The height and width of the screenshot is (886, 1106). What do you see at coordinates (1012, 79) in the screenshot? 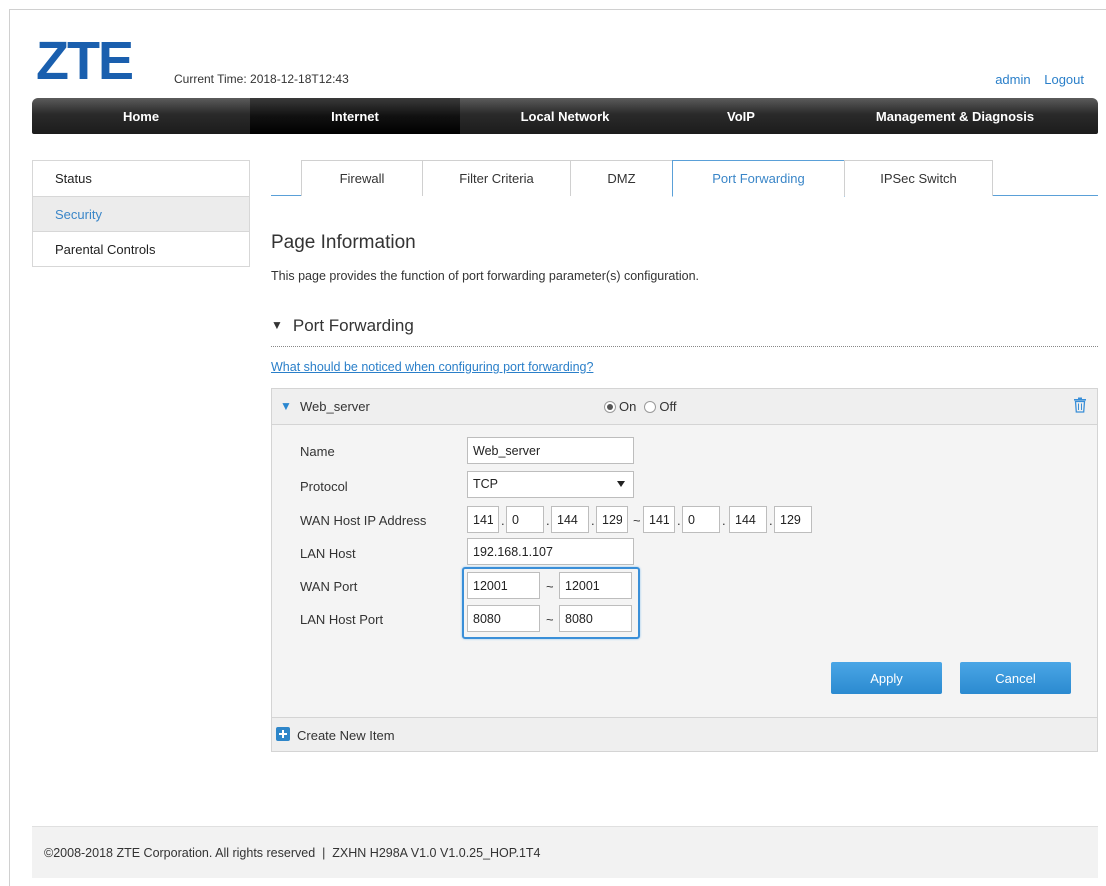
I see `admin-link: admin` at bounding box center [1012, 79].